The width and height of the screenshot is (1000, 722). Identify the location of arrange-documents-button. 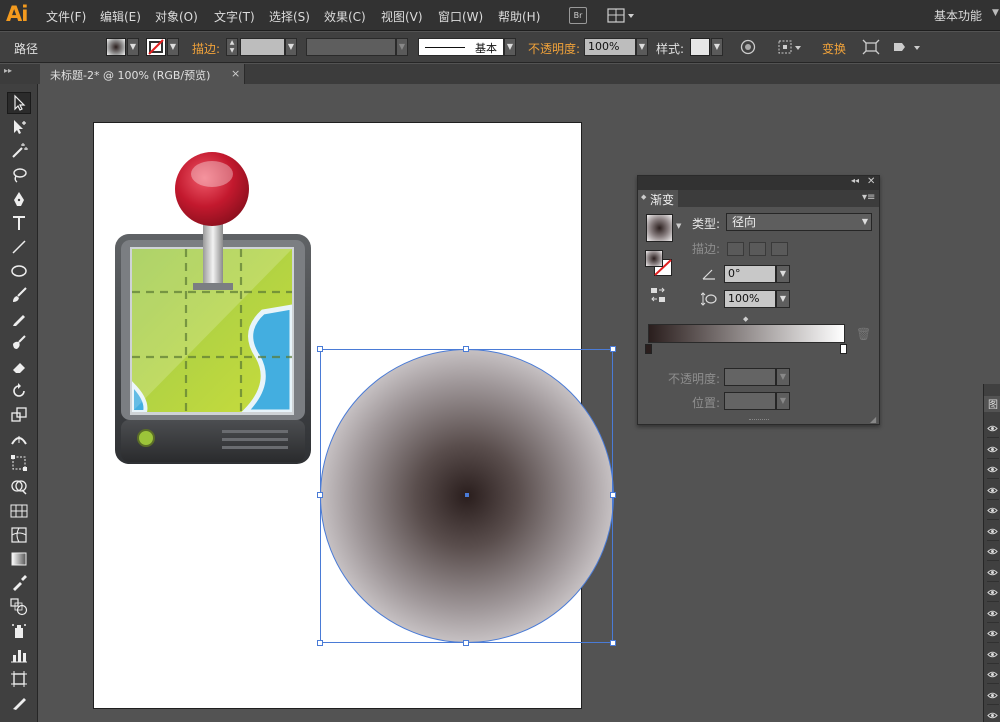
(621, 15).